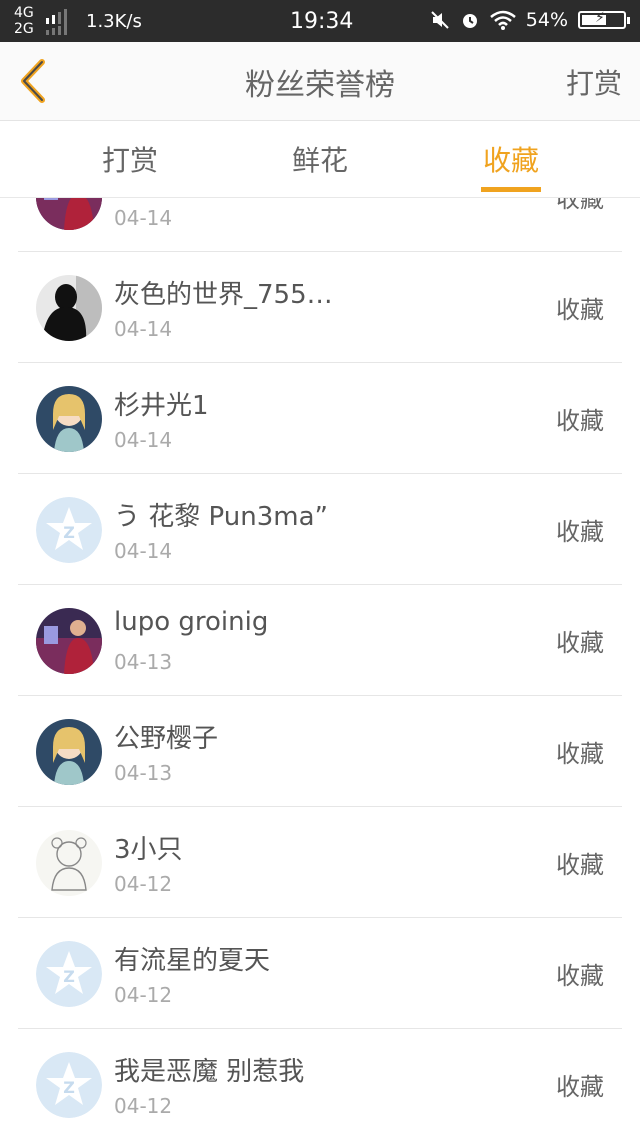 The image size is (640, 1138). I want to click on alarm-icon, so click(469, 21).